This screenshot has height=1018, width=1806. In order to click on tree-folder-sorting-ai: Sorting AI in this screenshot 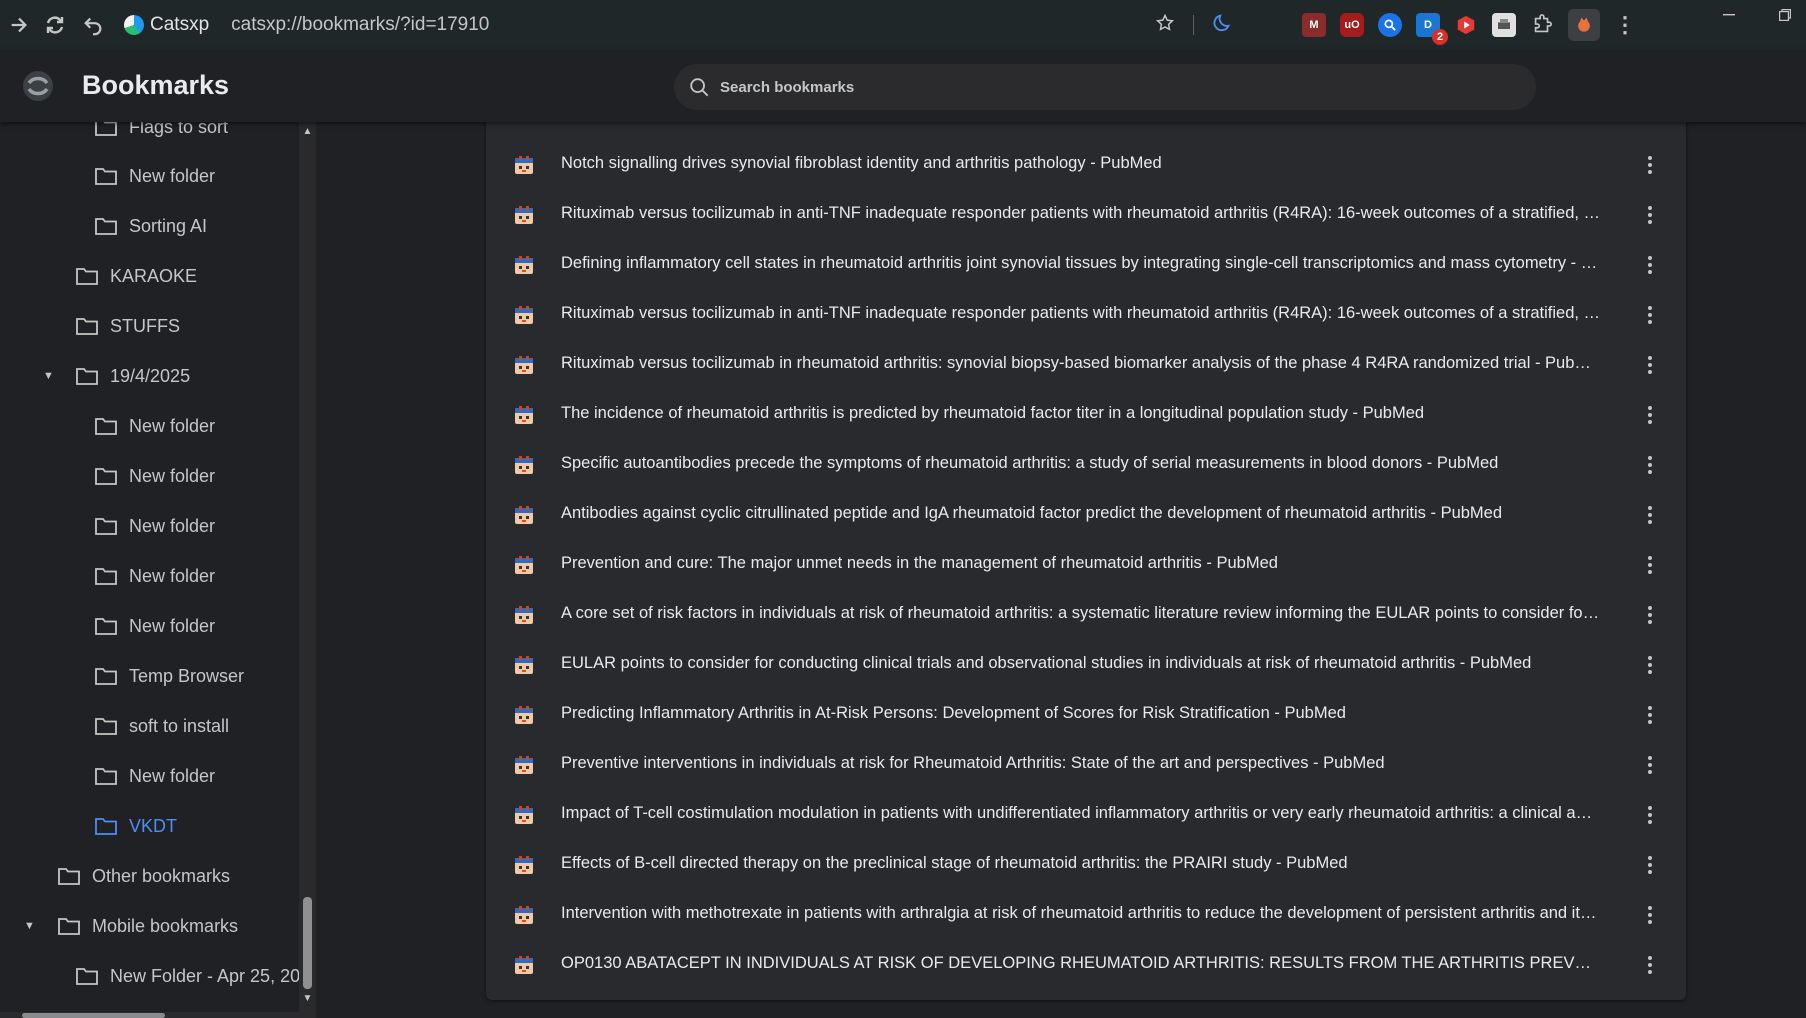, I will do `click(151, 226)`.